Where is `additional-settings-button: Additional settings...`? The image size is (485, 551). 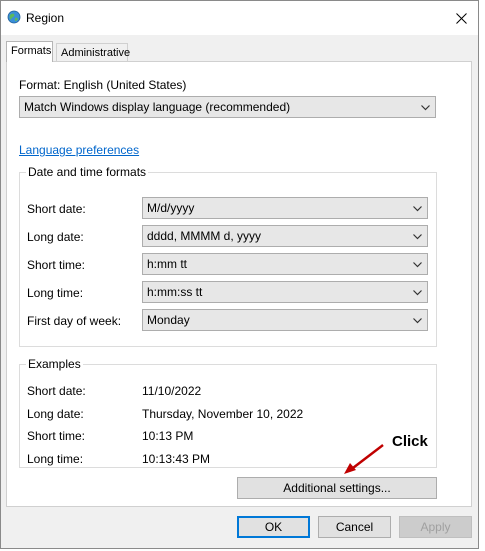
additional-settings-button: Additional settings... is located at coordinates (337, 488).